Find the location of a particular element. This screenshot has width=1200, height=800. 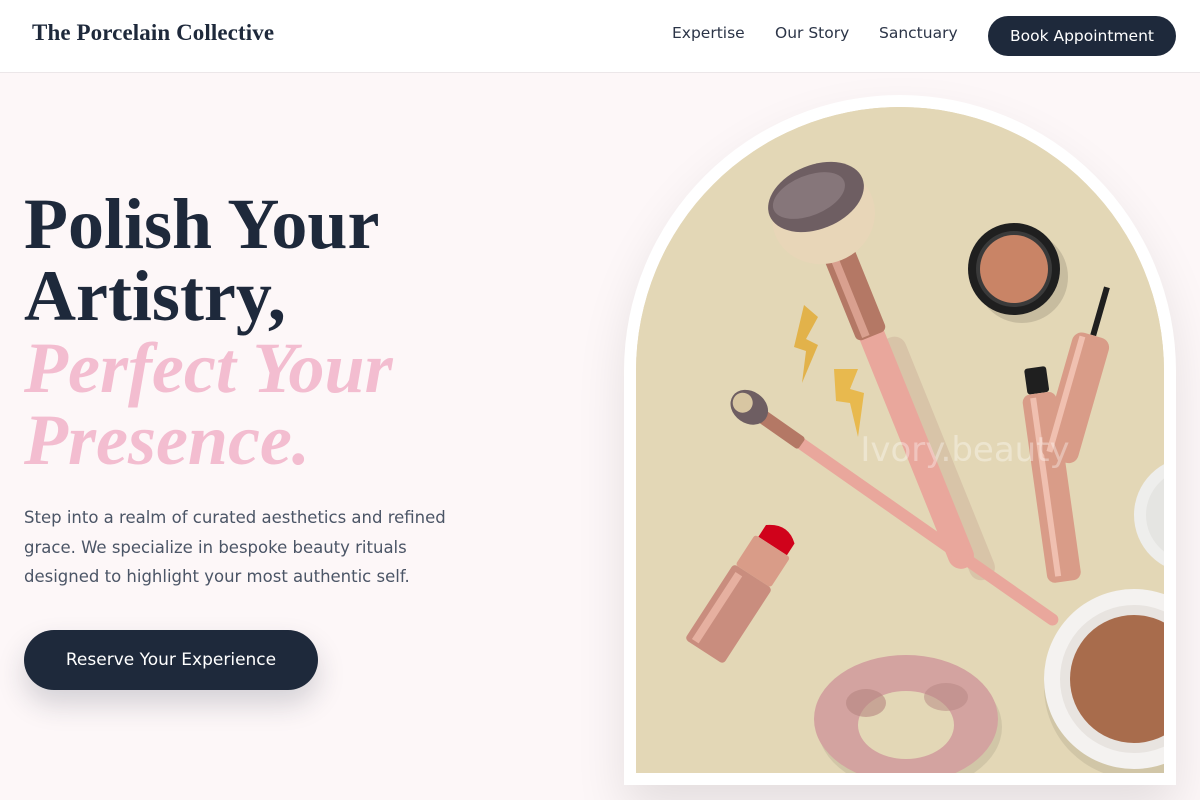

nav-link-expertise: Expertise is located at coordinates (708, 33).